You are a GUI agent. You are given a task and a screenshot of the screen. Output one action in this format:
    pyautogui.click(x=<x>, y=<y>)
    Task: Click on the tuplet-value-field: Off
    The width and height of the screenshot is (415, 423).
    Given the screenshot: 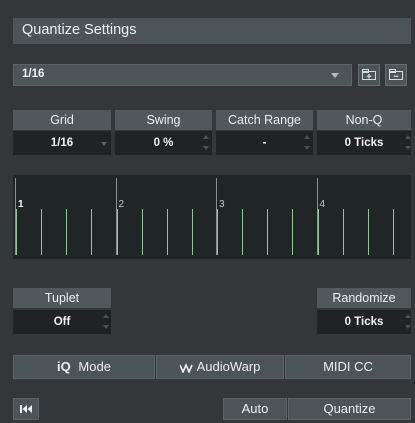 What is the action you would take?
    pyautogui.click(x=62, y=322)
    